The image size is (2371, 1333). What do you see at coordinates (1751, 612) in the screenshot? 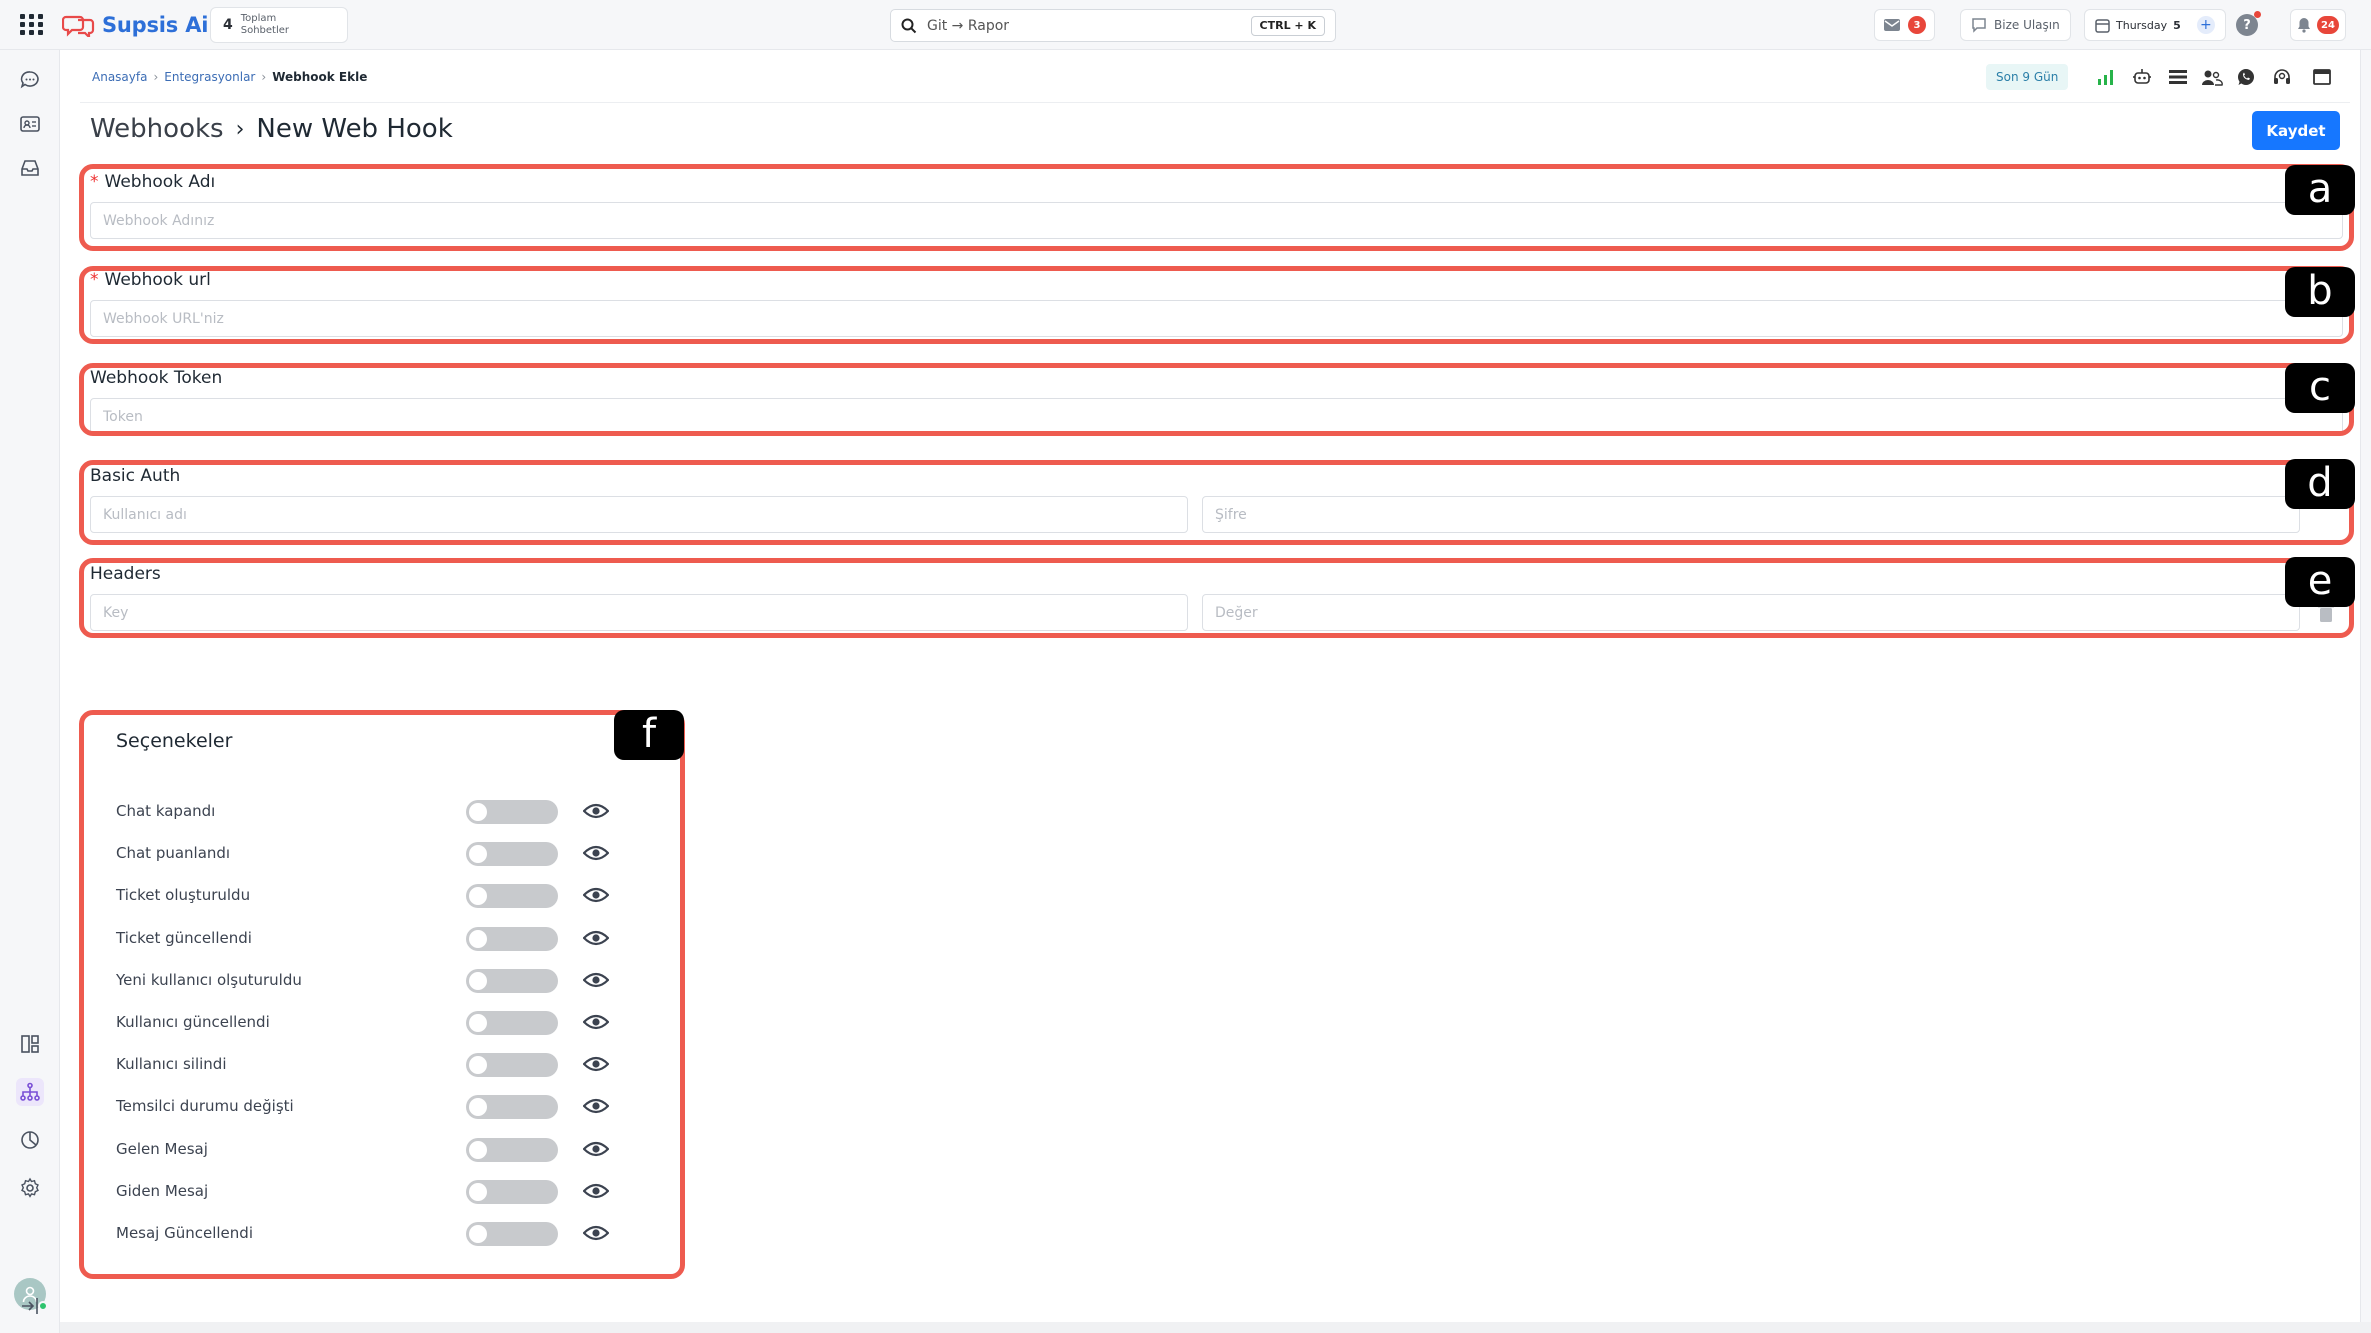
I see `header-value-input` at bounding box center [1751, 612].